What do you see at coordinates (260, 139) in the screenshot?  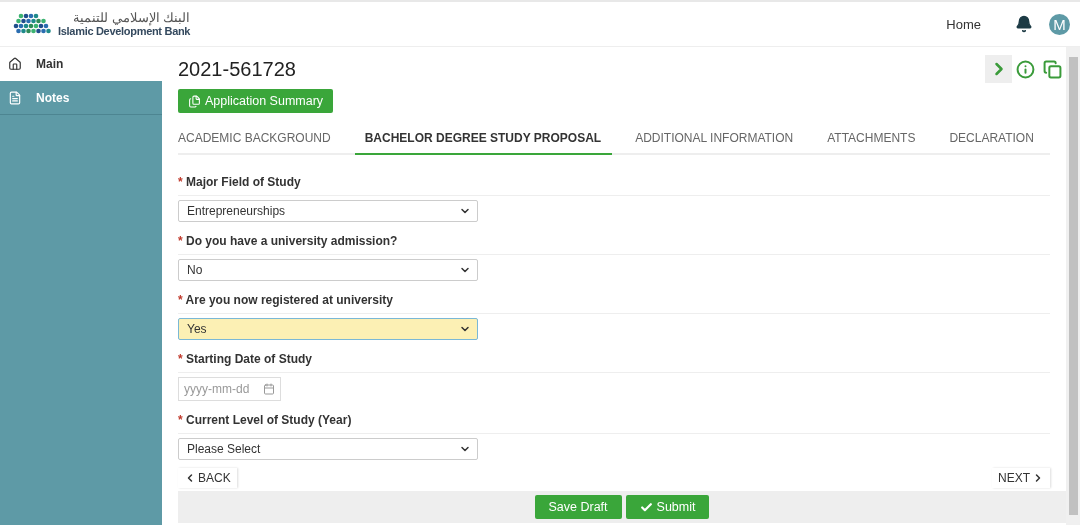 I see `tab: ACADEMIC BACKGROUND` at bounding box center [260, 139].